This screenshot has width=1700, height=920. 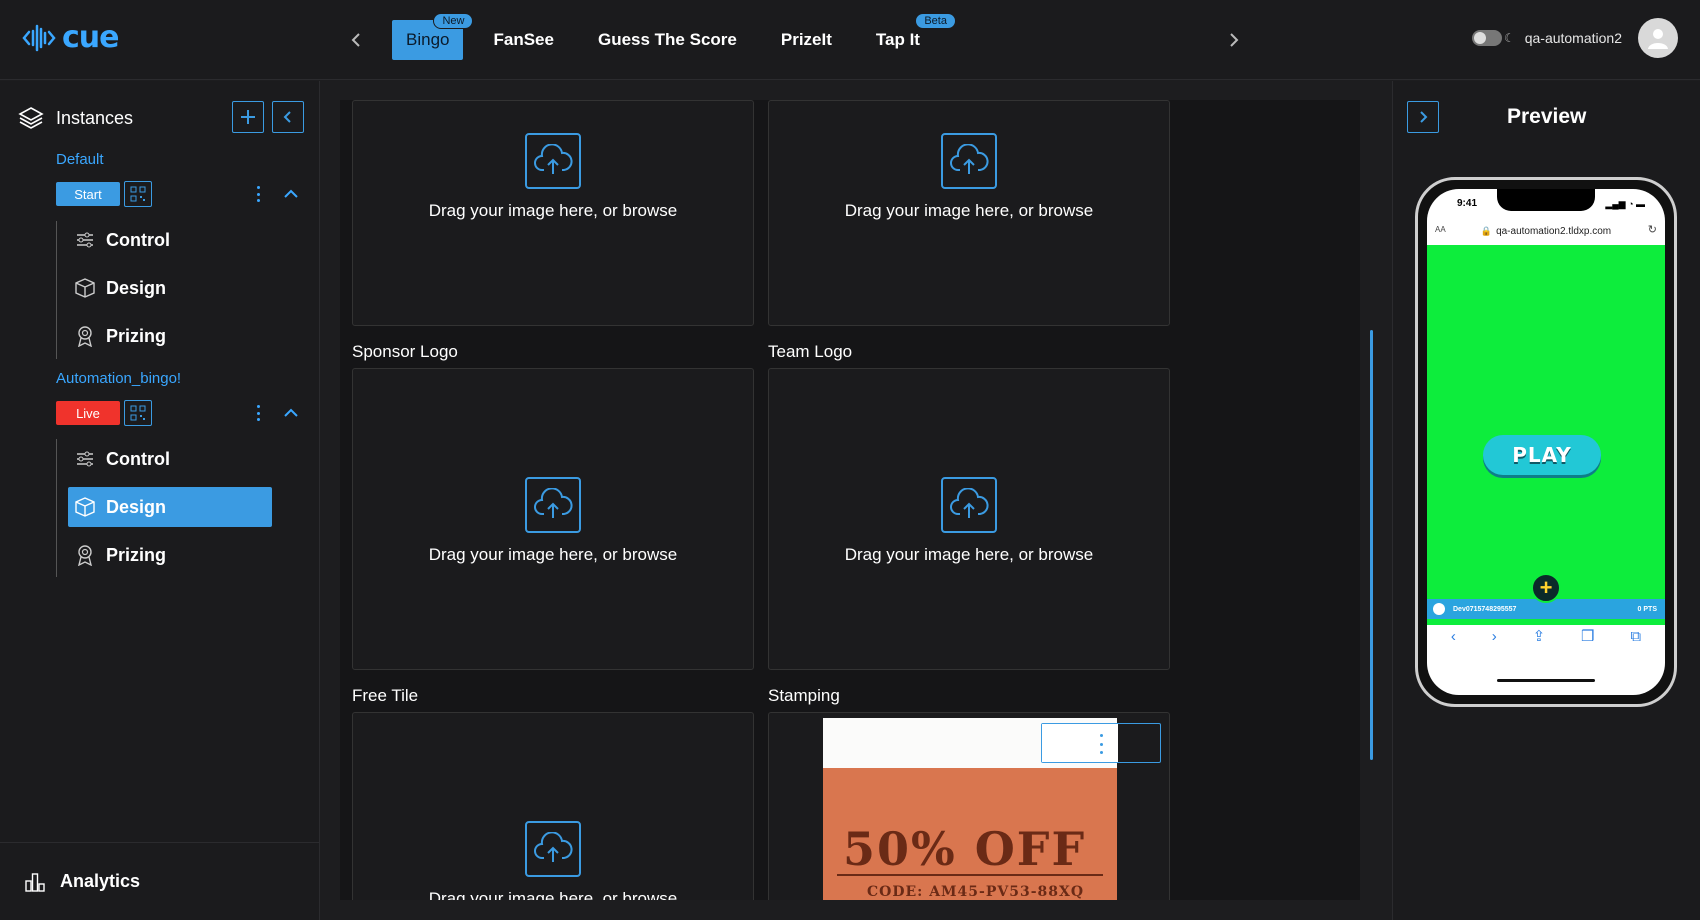 I want to click on instance-name: Default, so click(x=80, y=159).